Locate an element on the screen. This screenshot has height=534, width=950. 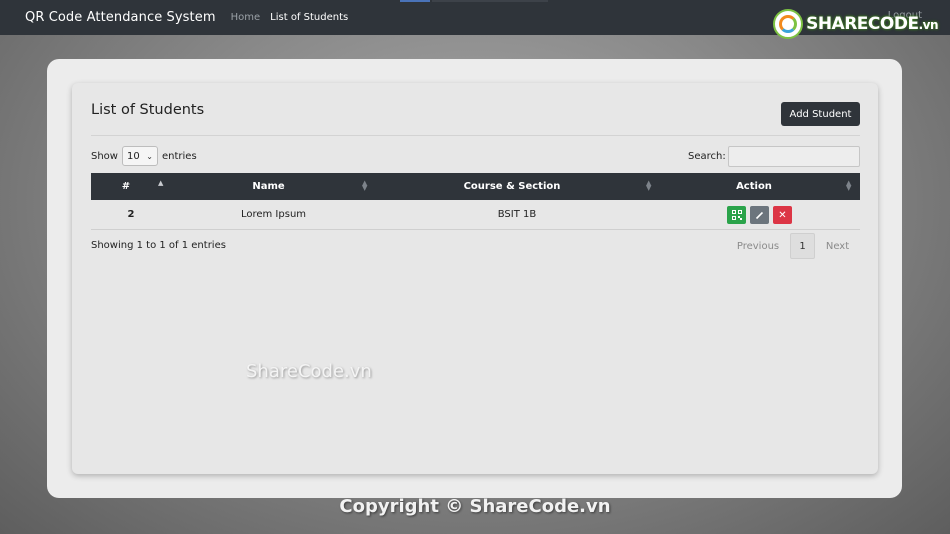
edit-button is located at coordinates (759, 215).